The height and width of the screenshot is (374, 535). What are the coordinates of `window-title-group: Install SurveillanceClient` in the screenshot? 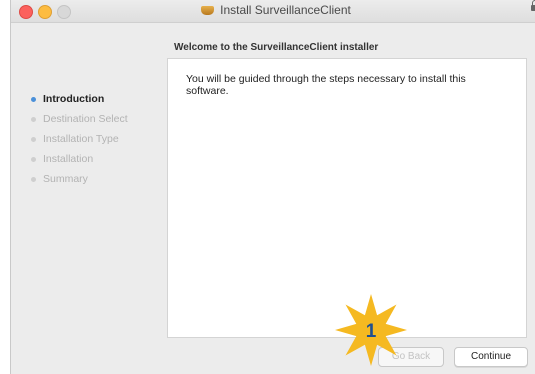 It's located at (273, 10).